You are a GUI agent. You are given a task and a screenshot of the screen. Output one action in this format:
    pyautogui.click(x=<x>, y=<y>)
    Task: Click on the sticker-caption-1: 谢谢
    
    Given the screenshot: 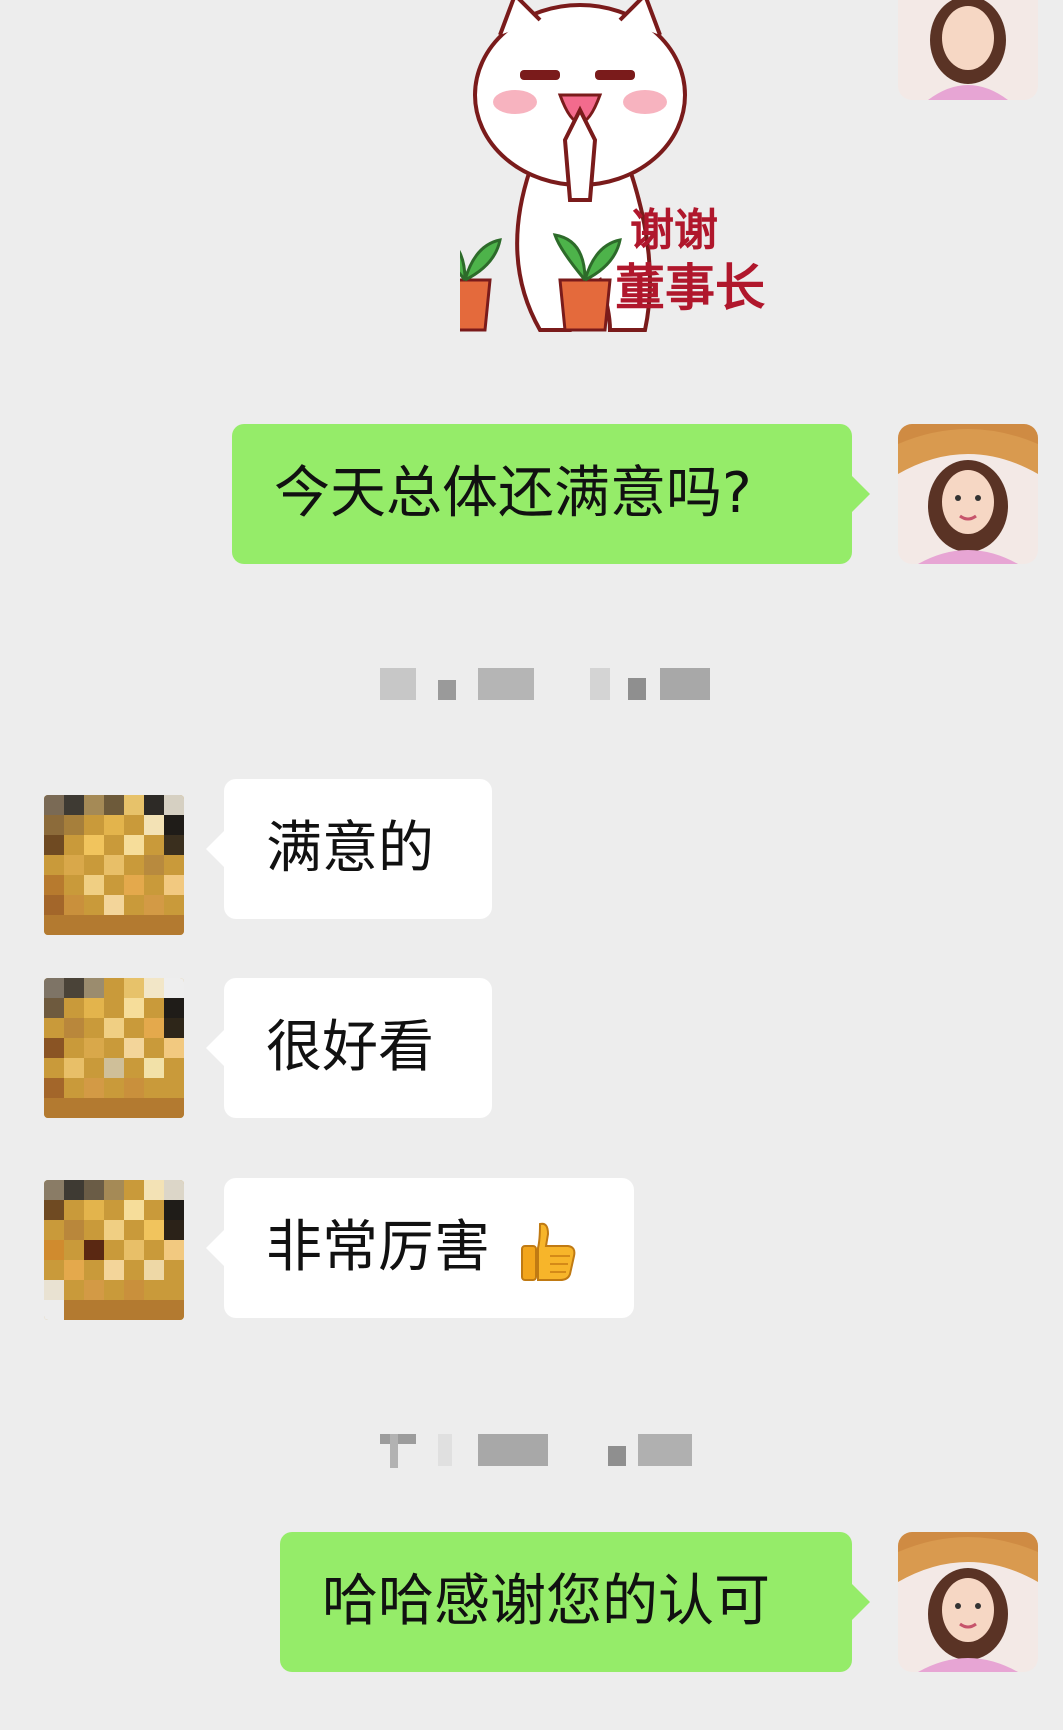 What is the action you would take?
    pyautogui.click(x=674, y=230)
    